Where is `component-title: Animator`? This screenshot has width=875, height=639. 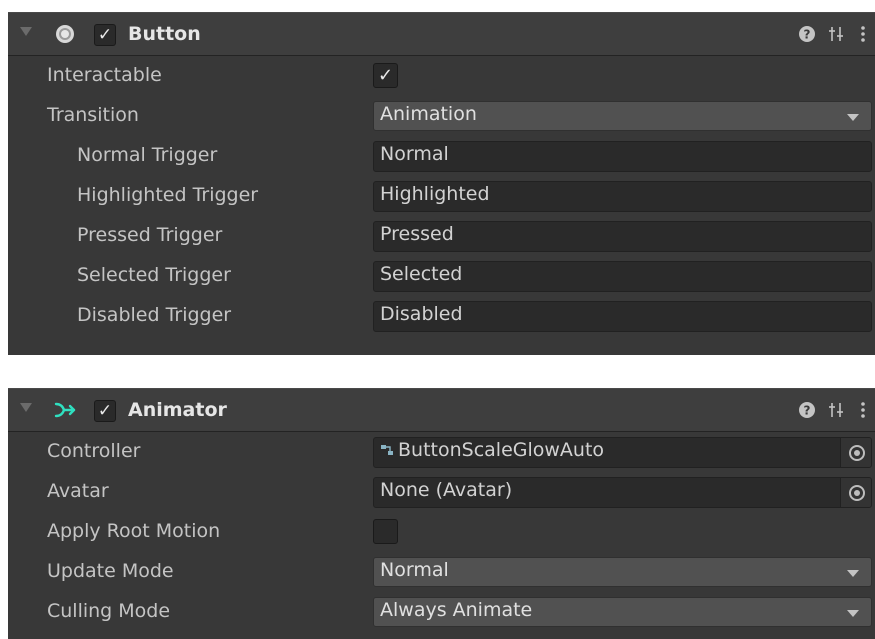 component-title: Animator is located at coordinates (177, 410).